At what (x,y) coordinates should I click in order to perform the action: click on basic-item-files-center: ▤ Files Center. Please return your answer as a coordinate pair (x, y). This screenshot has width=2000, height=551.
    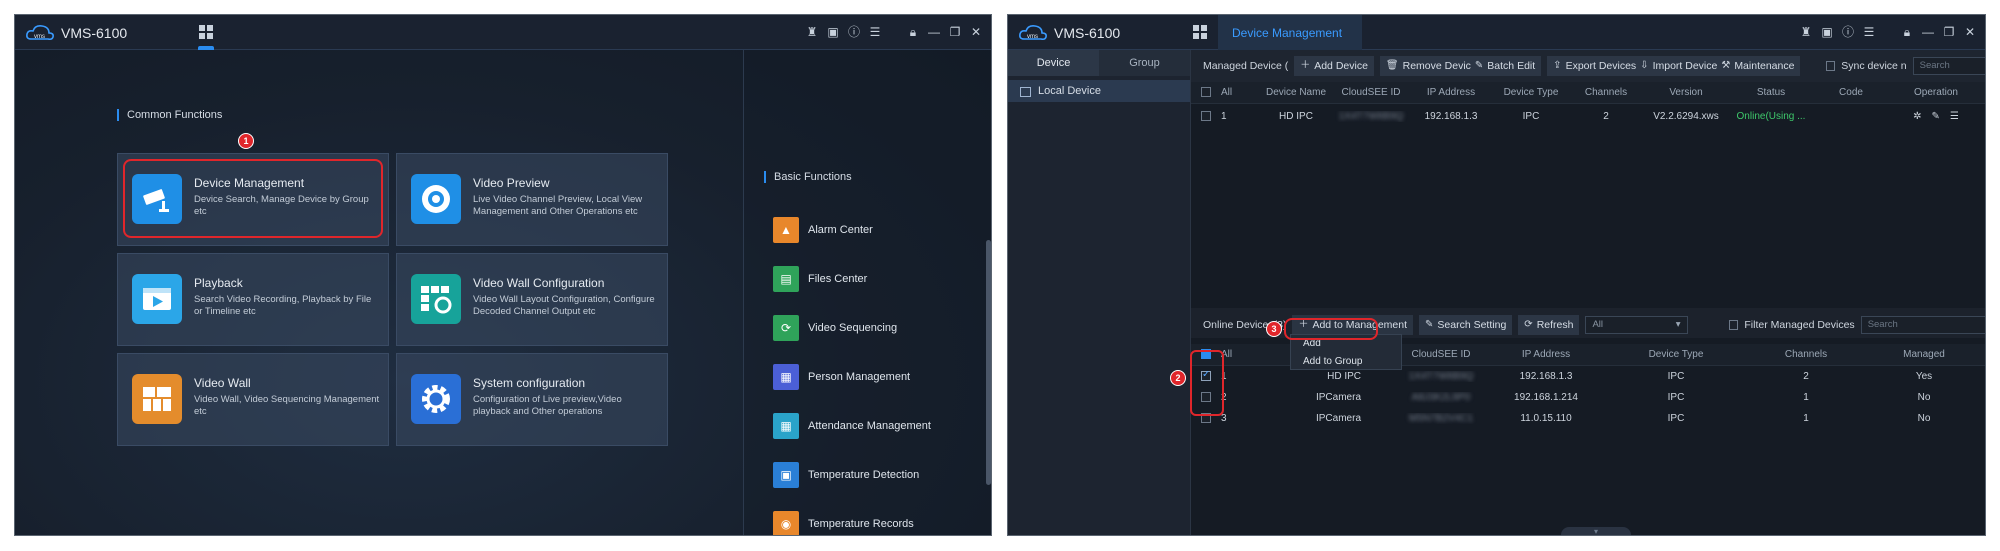
    Looking at the image, I should click on (820, 279).